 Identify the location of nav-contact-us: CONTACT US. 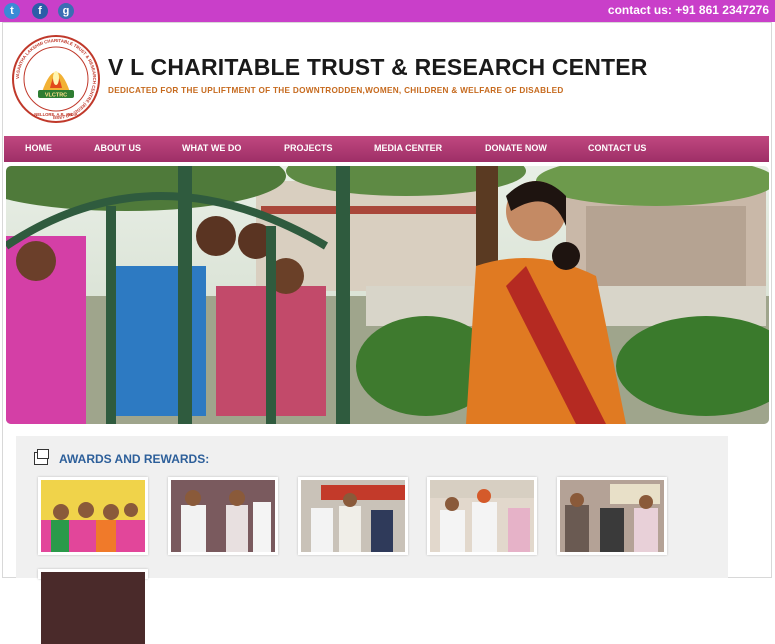
(617, 149).